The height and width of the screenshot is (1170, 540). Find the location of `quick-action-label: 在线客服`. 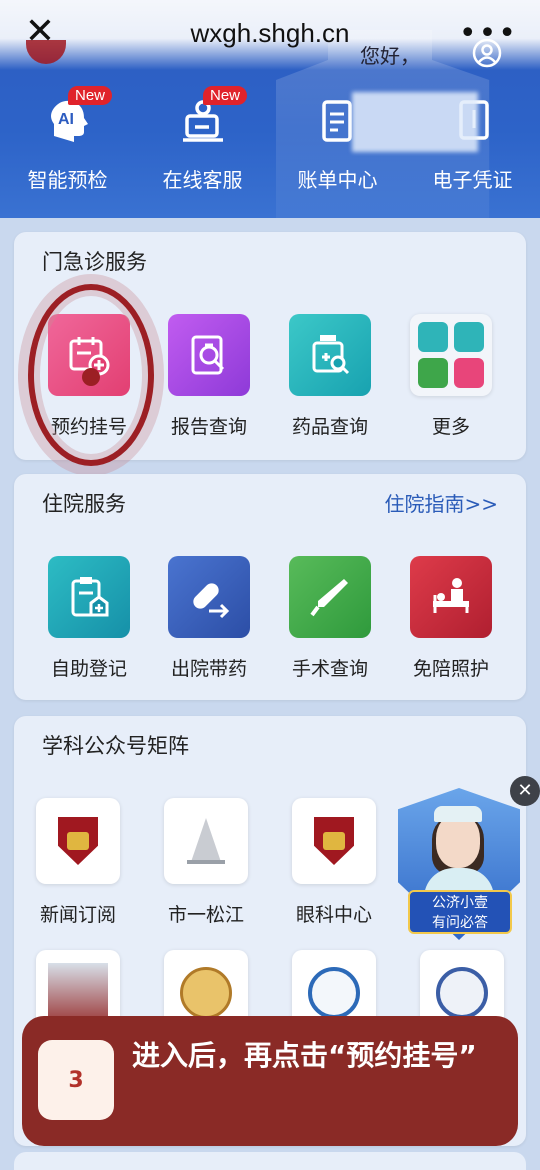

quick-action-label: 在线客服 is located at coordinates (202, 180).